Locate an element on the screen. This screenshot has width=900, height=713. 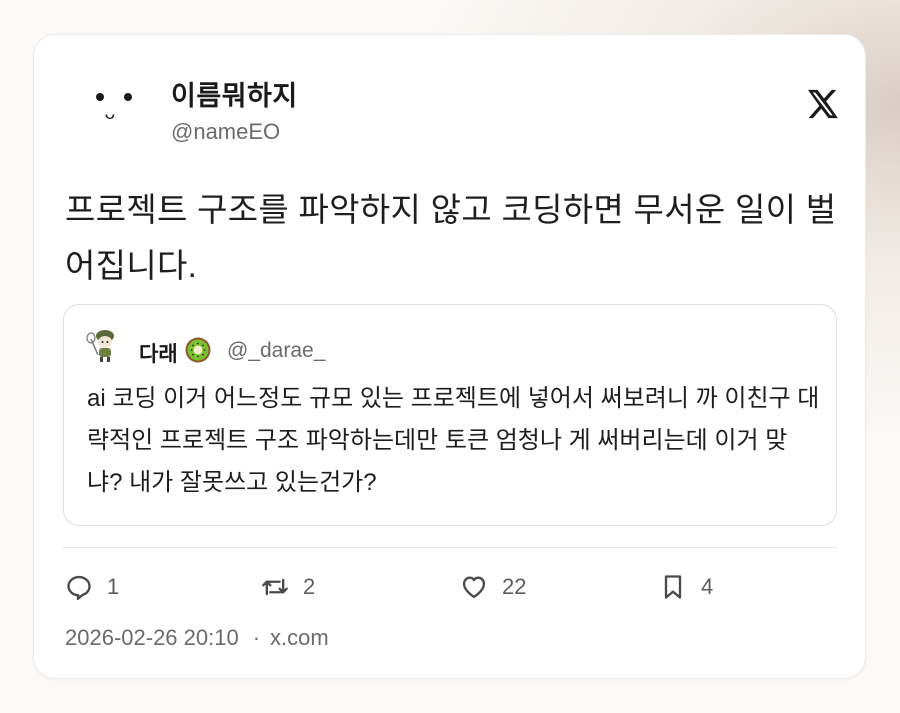
divider is located at coordinates (450, 547).